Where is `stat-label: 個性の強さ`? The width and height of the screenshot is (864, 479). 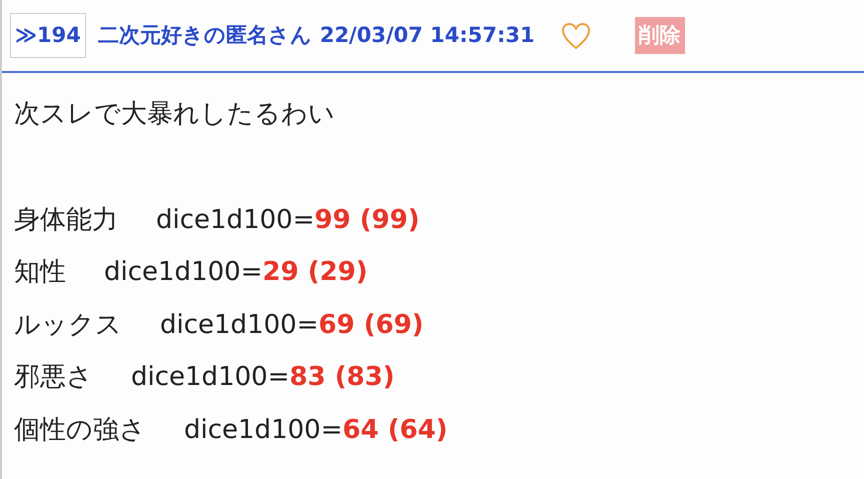
stat-label: 個性の強さ is located at coordinates (80, 430).